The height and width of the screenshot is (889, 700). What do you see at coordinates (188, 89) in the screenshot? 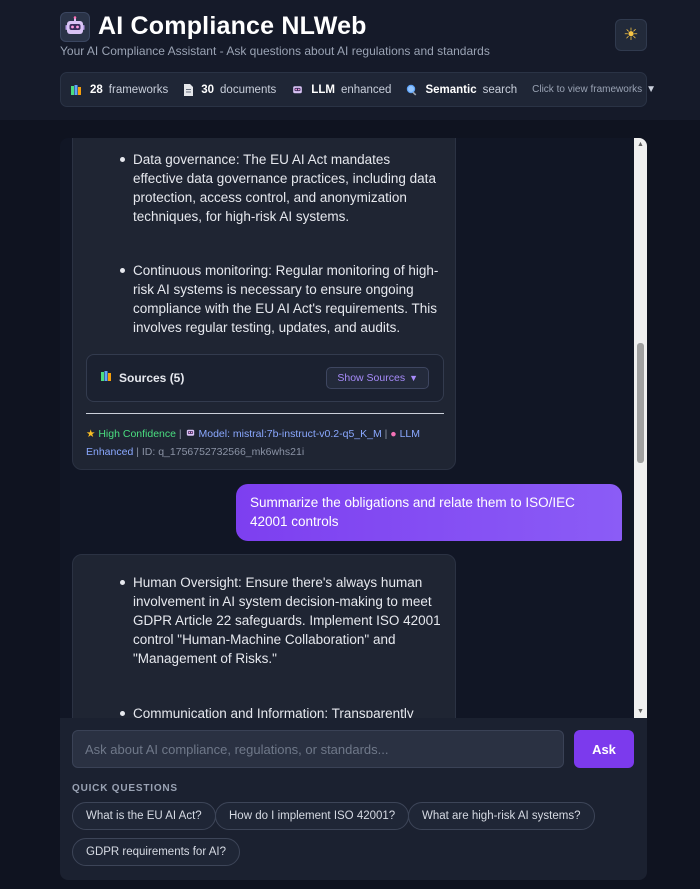
I see `document-icon` at bounding box center [188, 89].